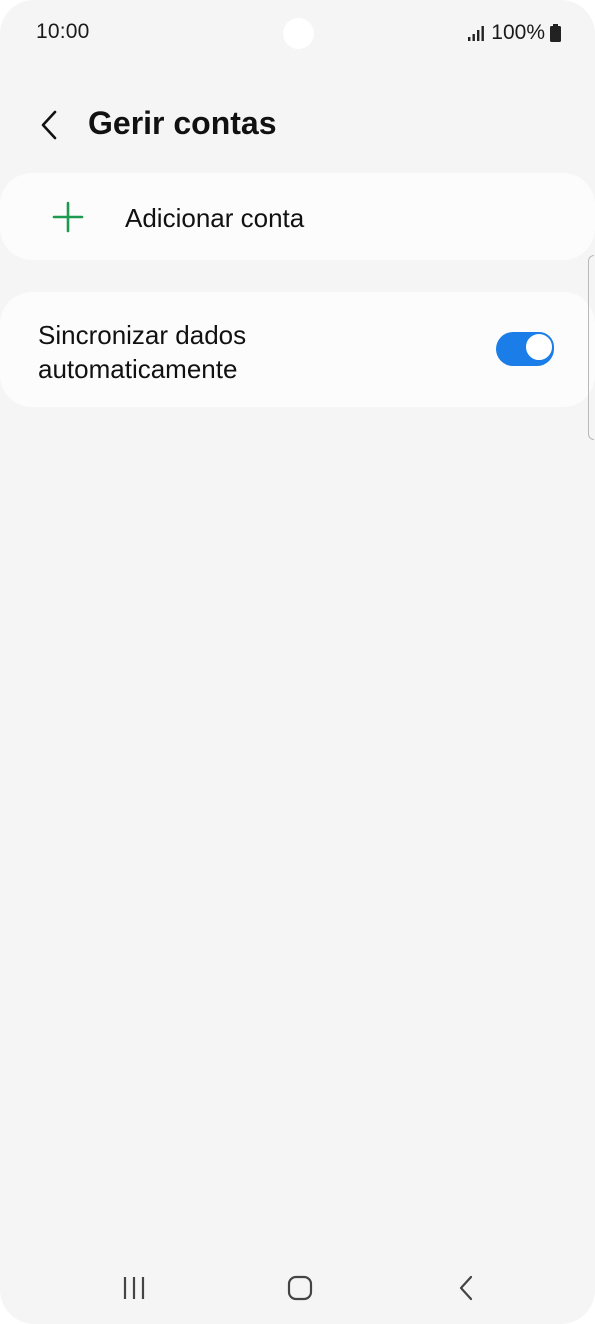  What do you see at coordinates (476, 33) in the screenshot?
I see `signal-icon` at bounding box center [476, 33].